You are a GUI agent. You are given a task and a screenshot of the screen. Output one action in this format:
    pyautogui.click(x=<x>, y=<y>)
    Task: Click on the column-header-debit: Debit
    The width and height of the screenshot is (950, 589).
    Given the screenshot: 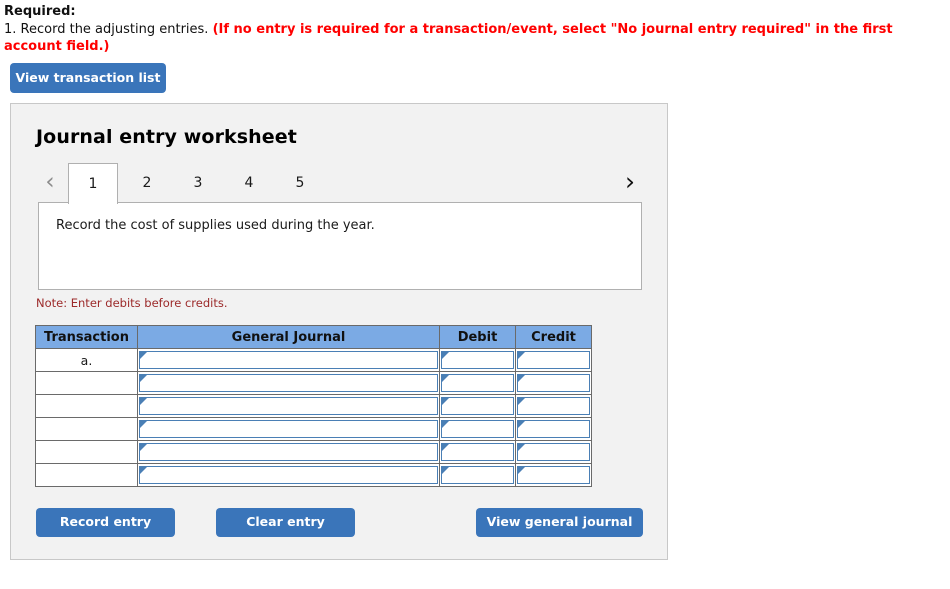 What is the action you would take?
    pyautogui.click(x=477, y=337)
    